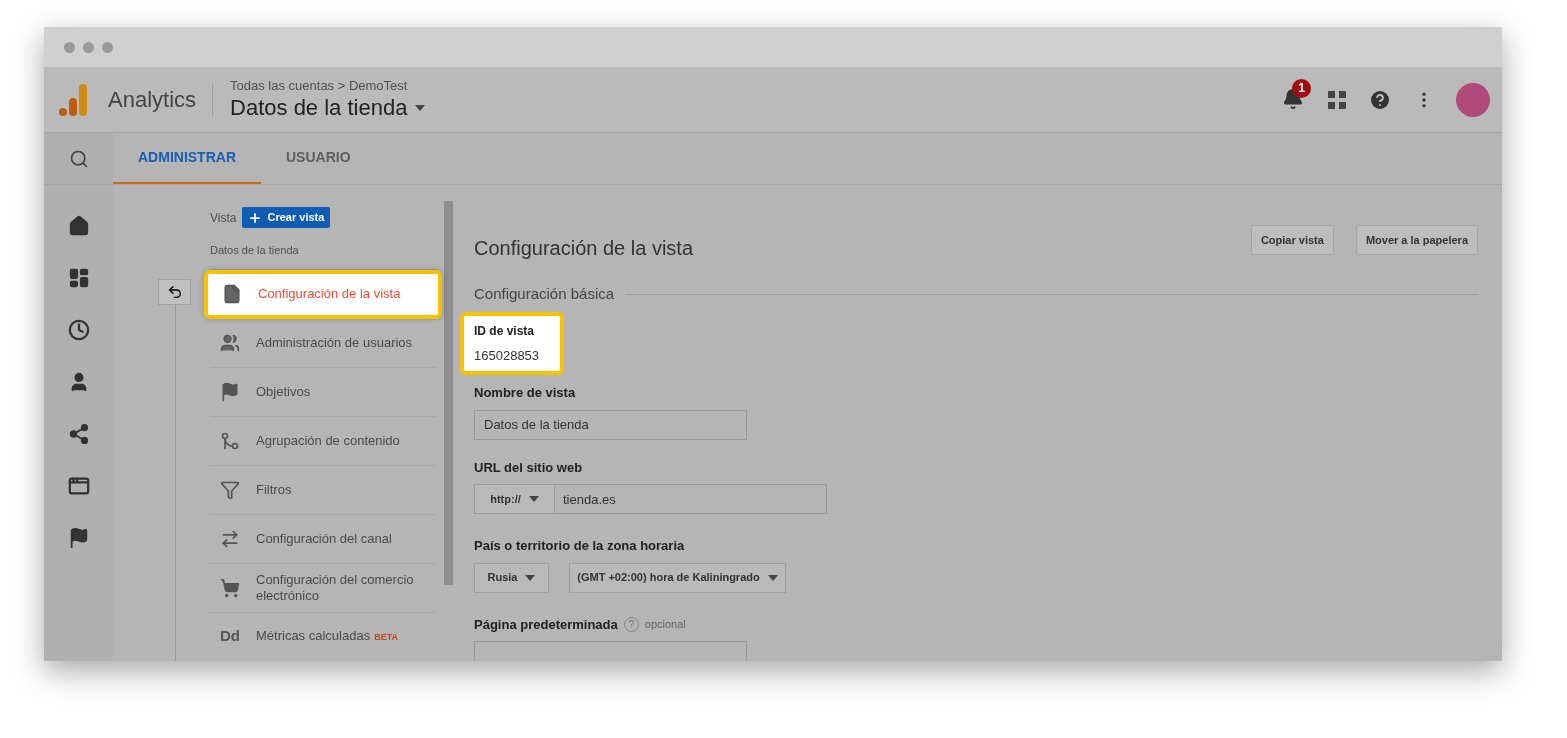  I want to click on view-menu-item-label: Agrupación de contenido, so click(328, 440).